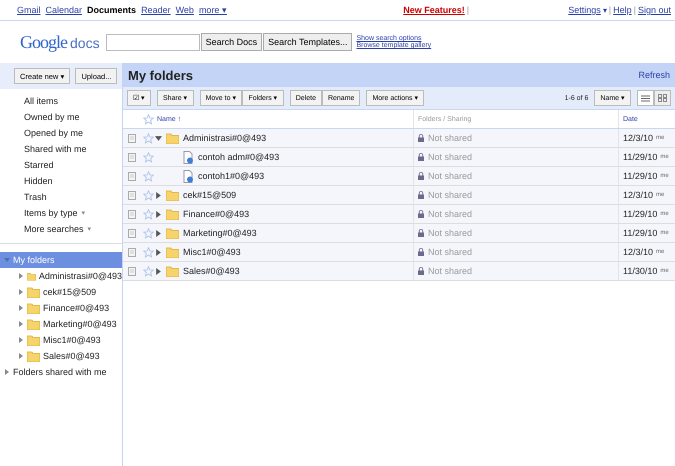 Image resolution: width=675 pixels, height=466 pixels. What do you see at coordinates (212, 252) in the screenshot?
I see `file-name: Misc1#0@493` at bounding box center [212, 252].